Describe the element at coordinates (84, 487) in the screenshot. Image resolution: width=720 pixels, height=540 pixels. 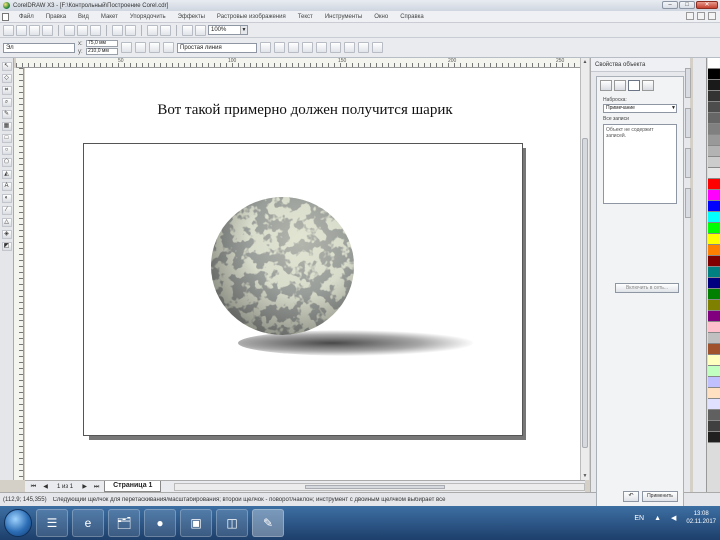
I see `next-page-icon: ▶` at that location.